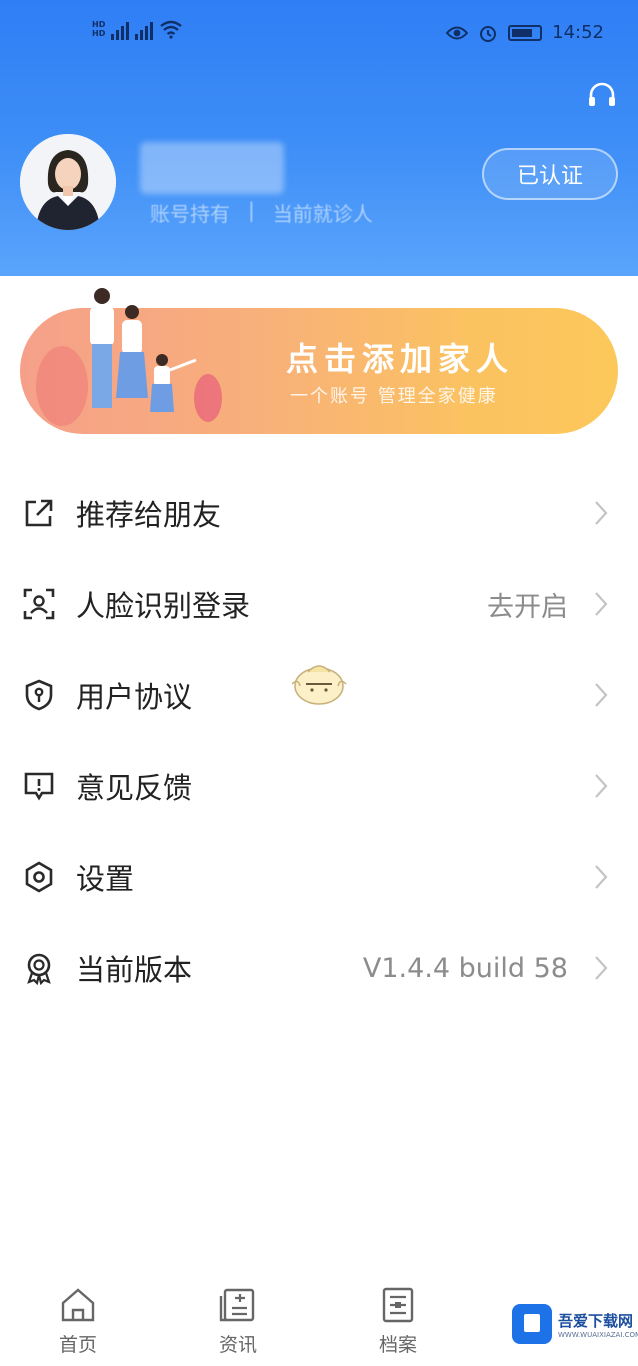  Describe the element at coordinates (78, 1305) in the screenshot. I see `home-icon` at that location.